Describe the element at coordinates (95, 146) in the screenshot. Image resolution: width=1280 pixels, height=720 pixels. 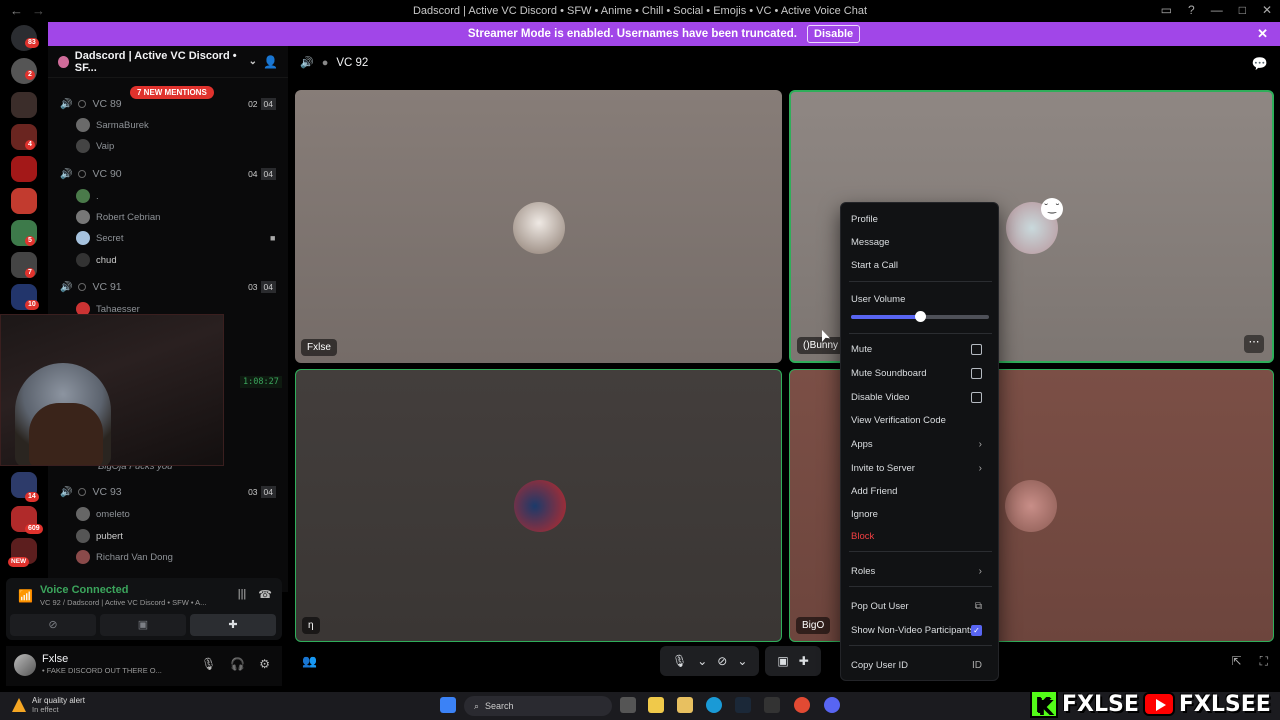
I see `voice-member: Vaip` at that location.